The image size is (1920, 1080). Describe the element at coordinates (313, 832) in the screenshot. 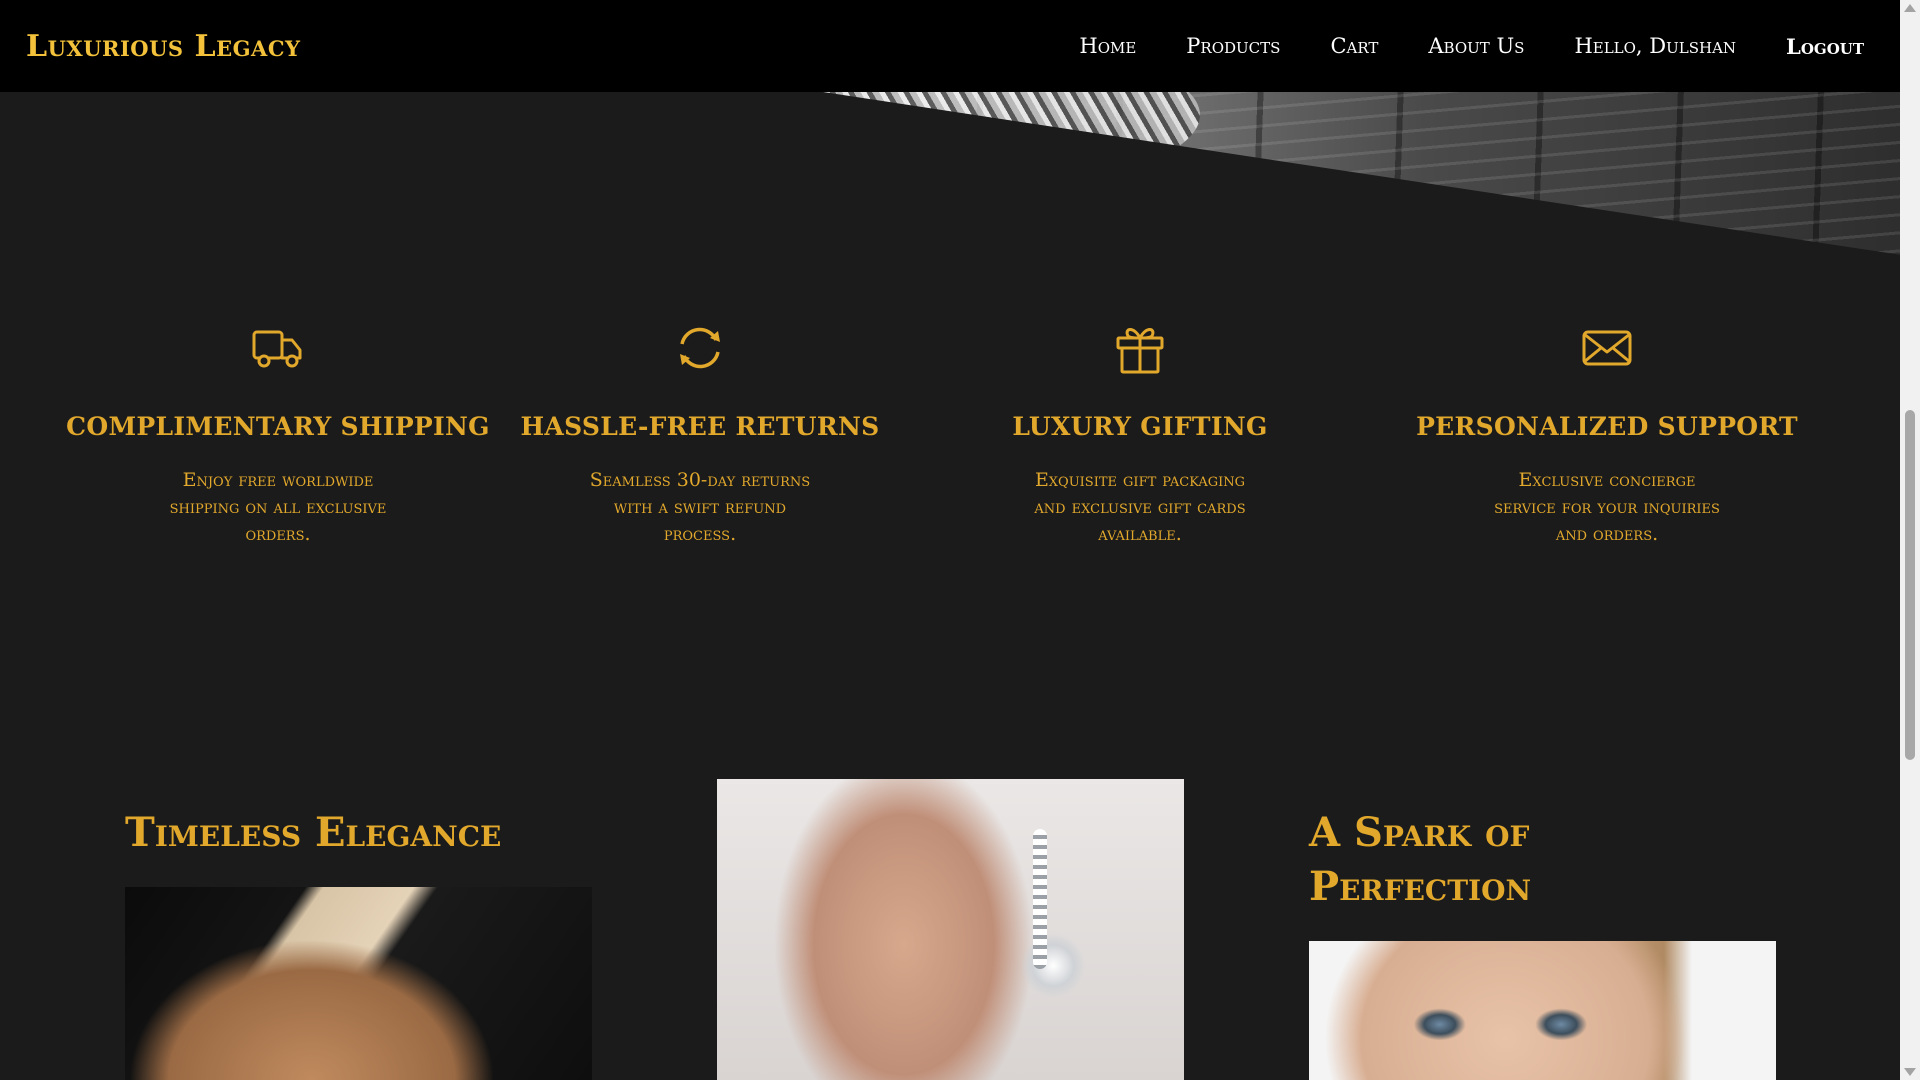

I see `showcase-title-left: Timeless Elegance` at that location.